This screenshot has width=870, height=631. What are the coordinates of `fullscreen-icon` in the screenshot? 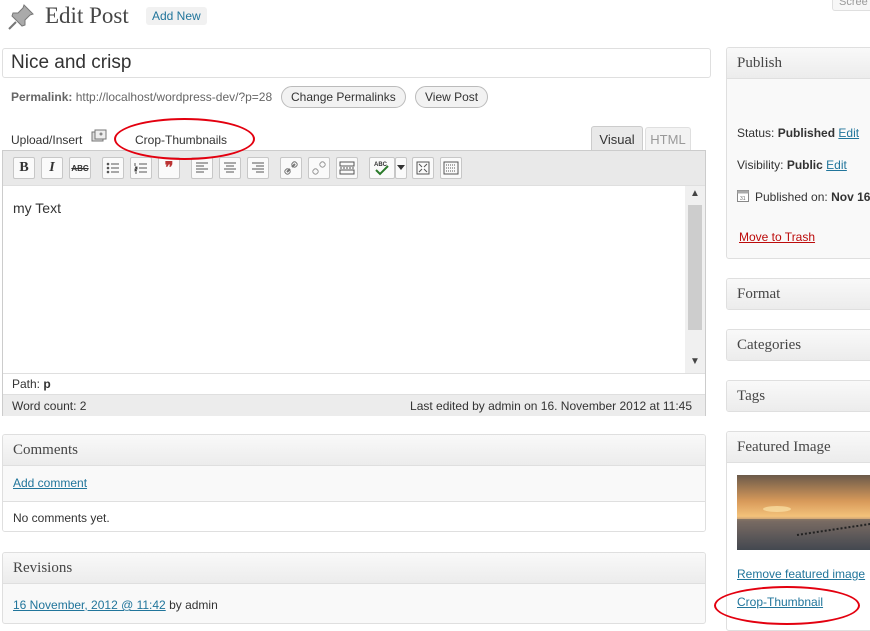 It's located at (423, 168).